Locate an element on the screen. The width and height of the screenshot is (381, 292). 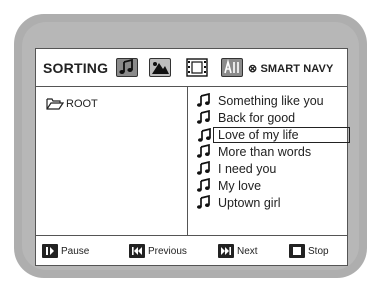
smart-navy-brand: ⊗ SMART NAVY is located at coordinates (291, 69).